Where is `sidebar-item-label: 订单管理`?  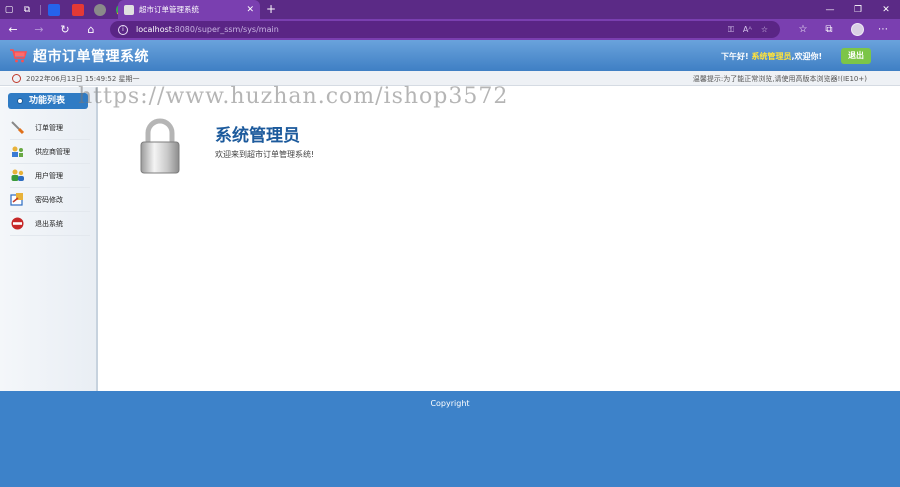 sidebar-item-label: 订单管理 is located at coordinates (49, 127).